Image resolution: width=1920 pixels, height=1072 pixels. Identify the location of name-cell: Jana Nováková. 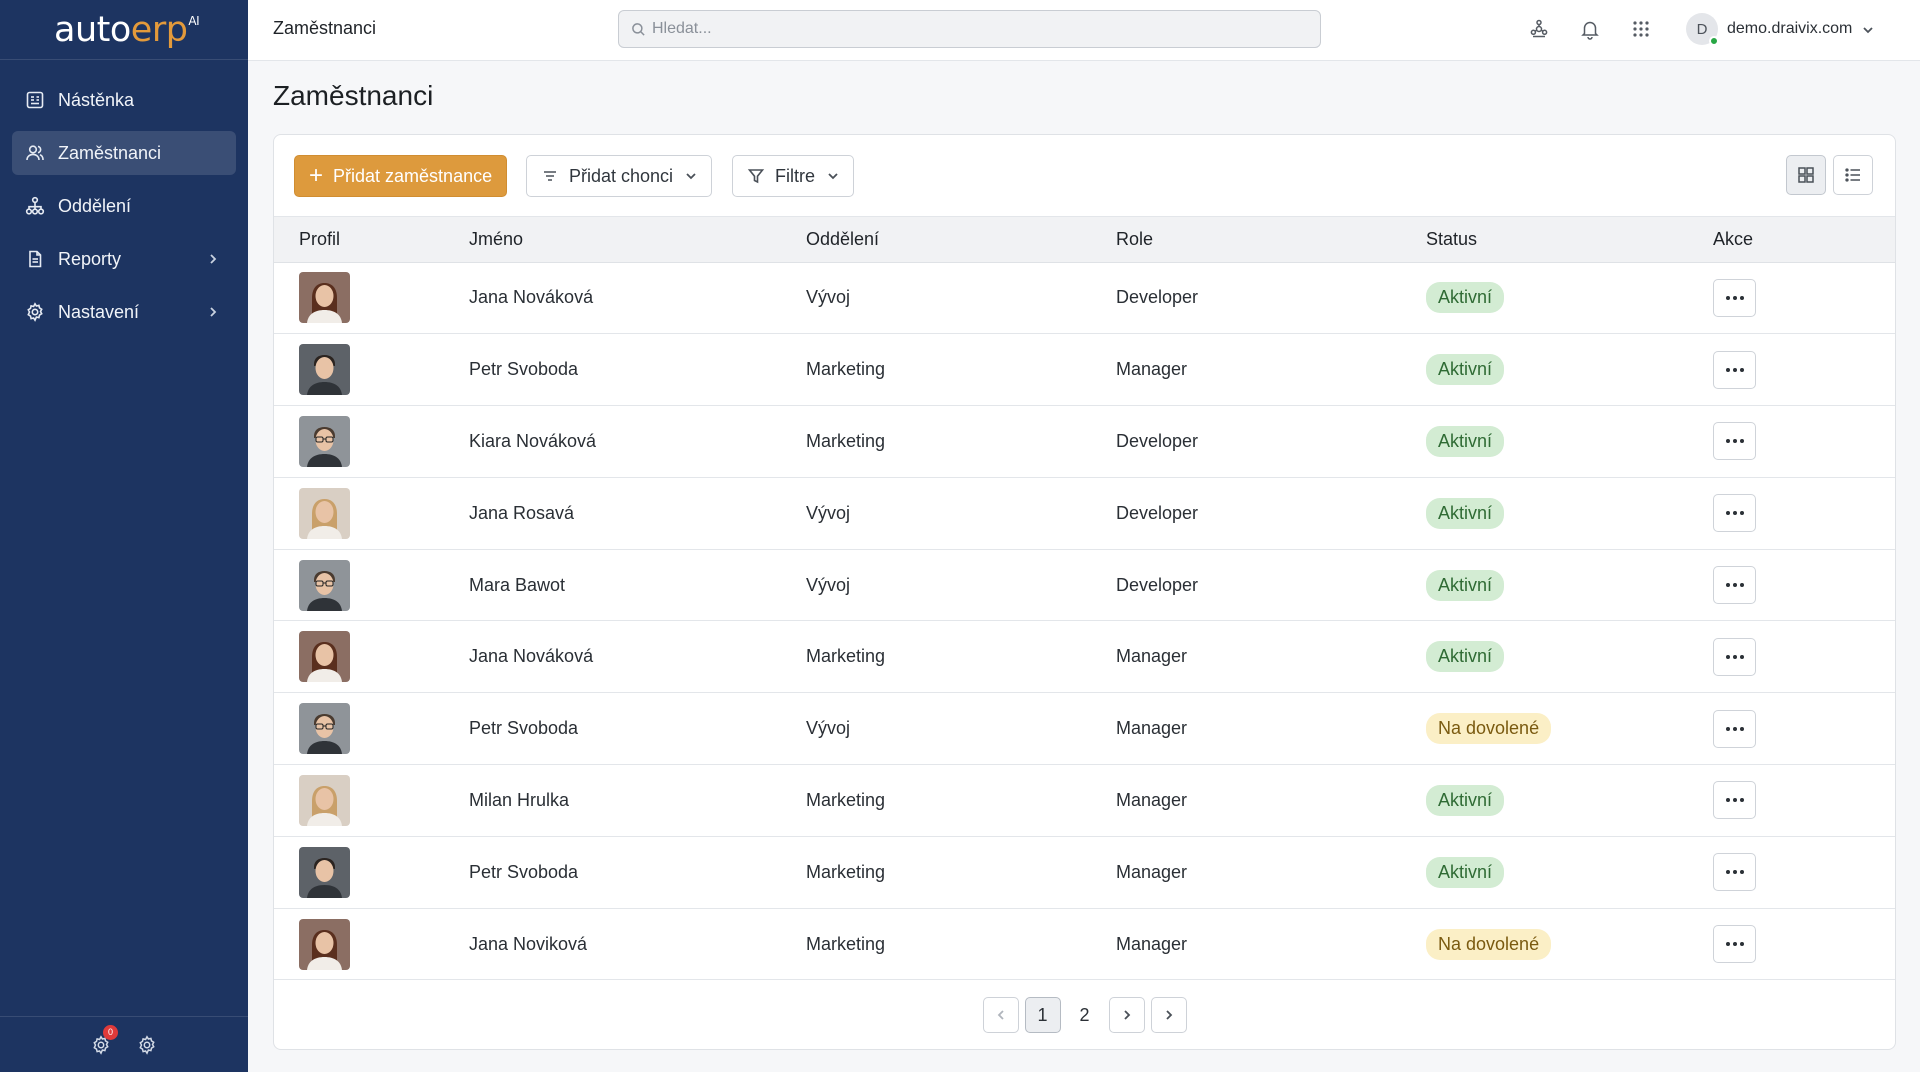
(531, 656).